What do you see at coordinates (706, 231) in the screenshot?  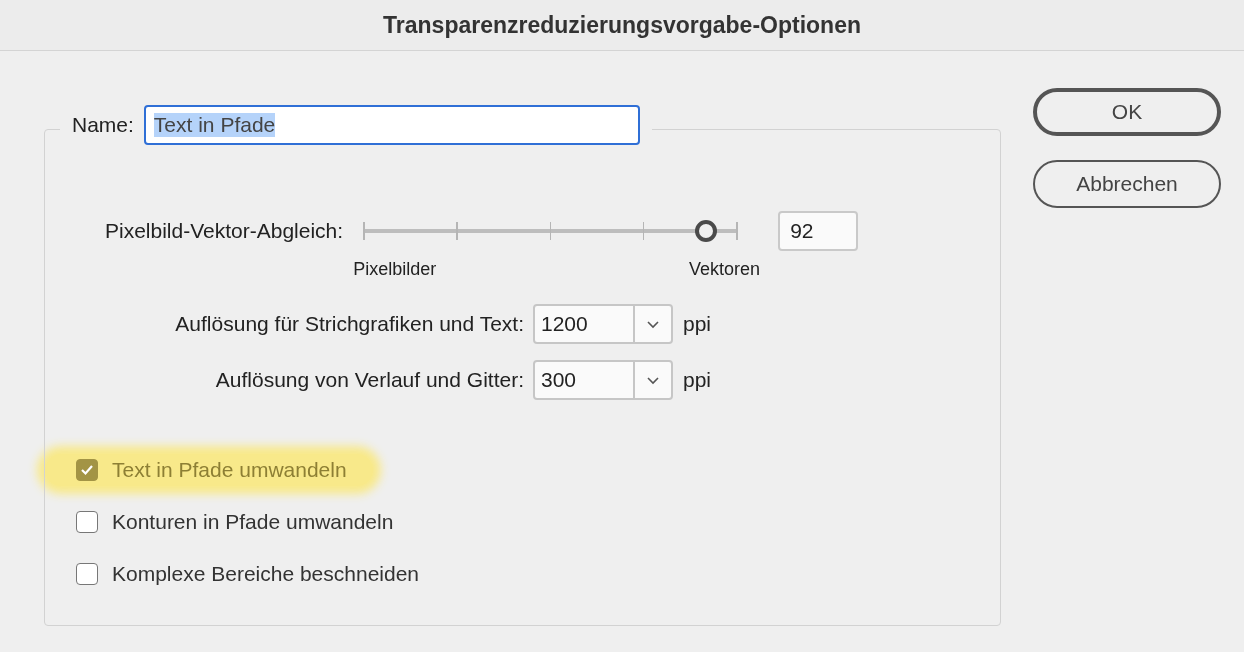 I see `slider-thumb` at bounding box center [706, 231].